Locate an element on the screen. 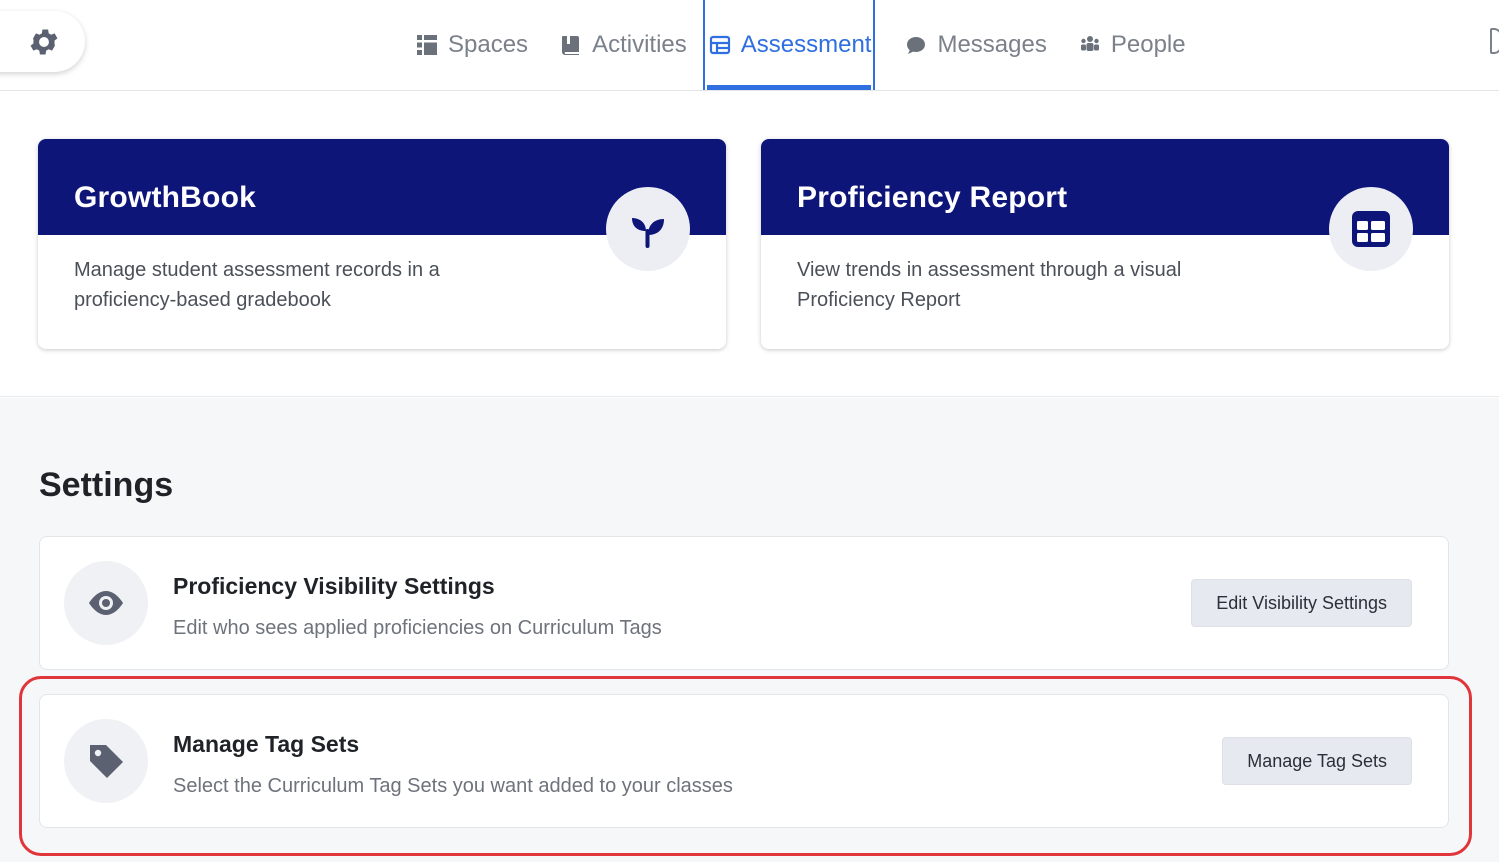 The image size is (1499, 862). gear-icon is located at coordinates (44, 41).